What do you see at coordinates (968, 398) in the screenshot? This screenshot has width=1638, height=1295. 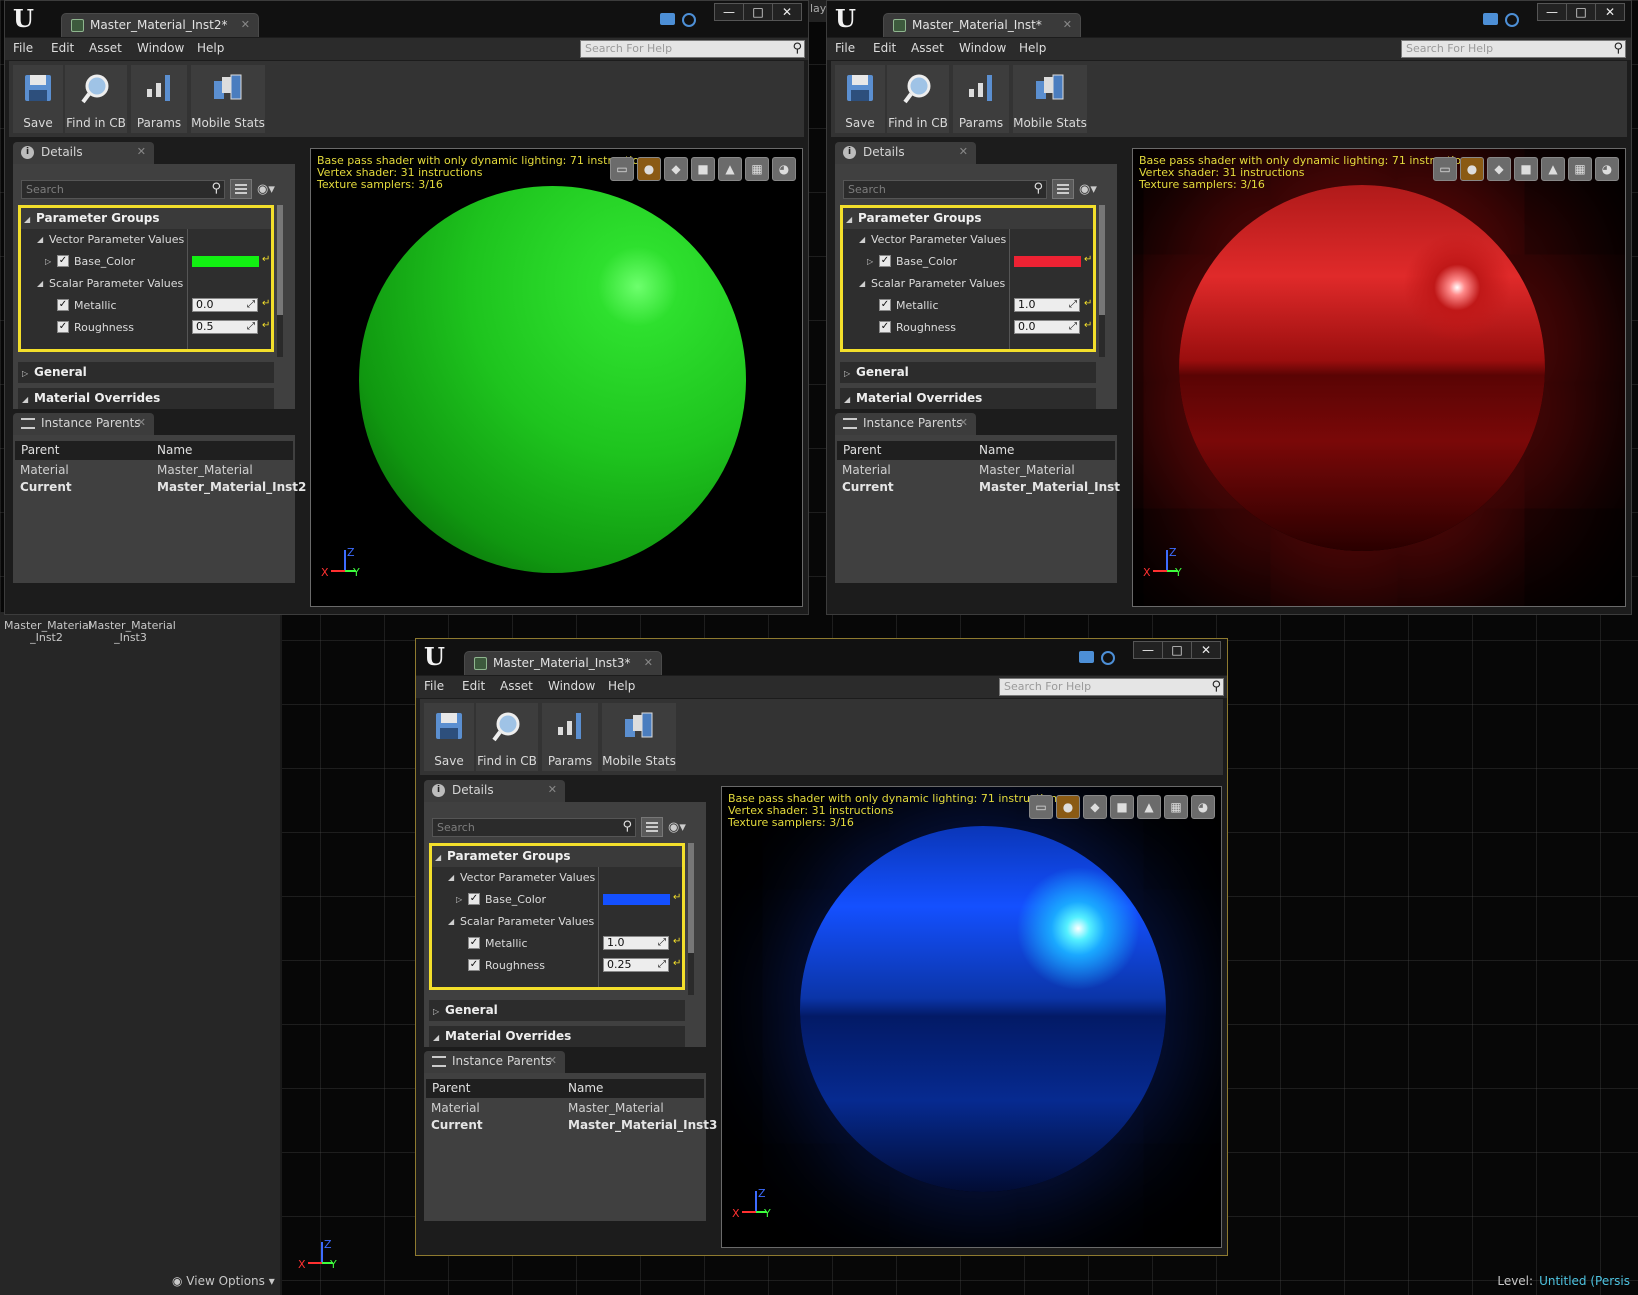 I see `material-overrides-section: ◢ Material Overrides` at bounding box center [968, 398].